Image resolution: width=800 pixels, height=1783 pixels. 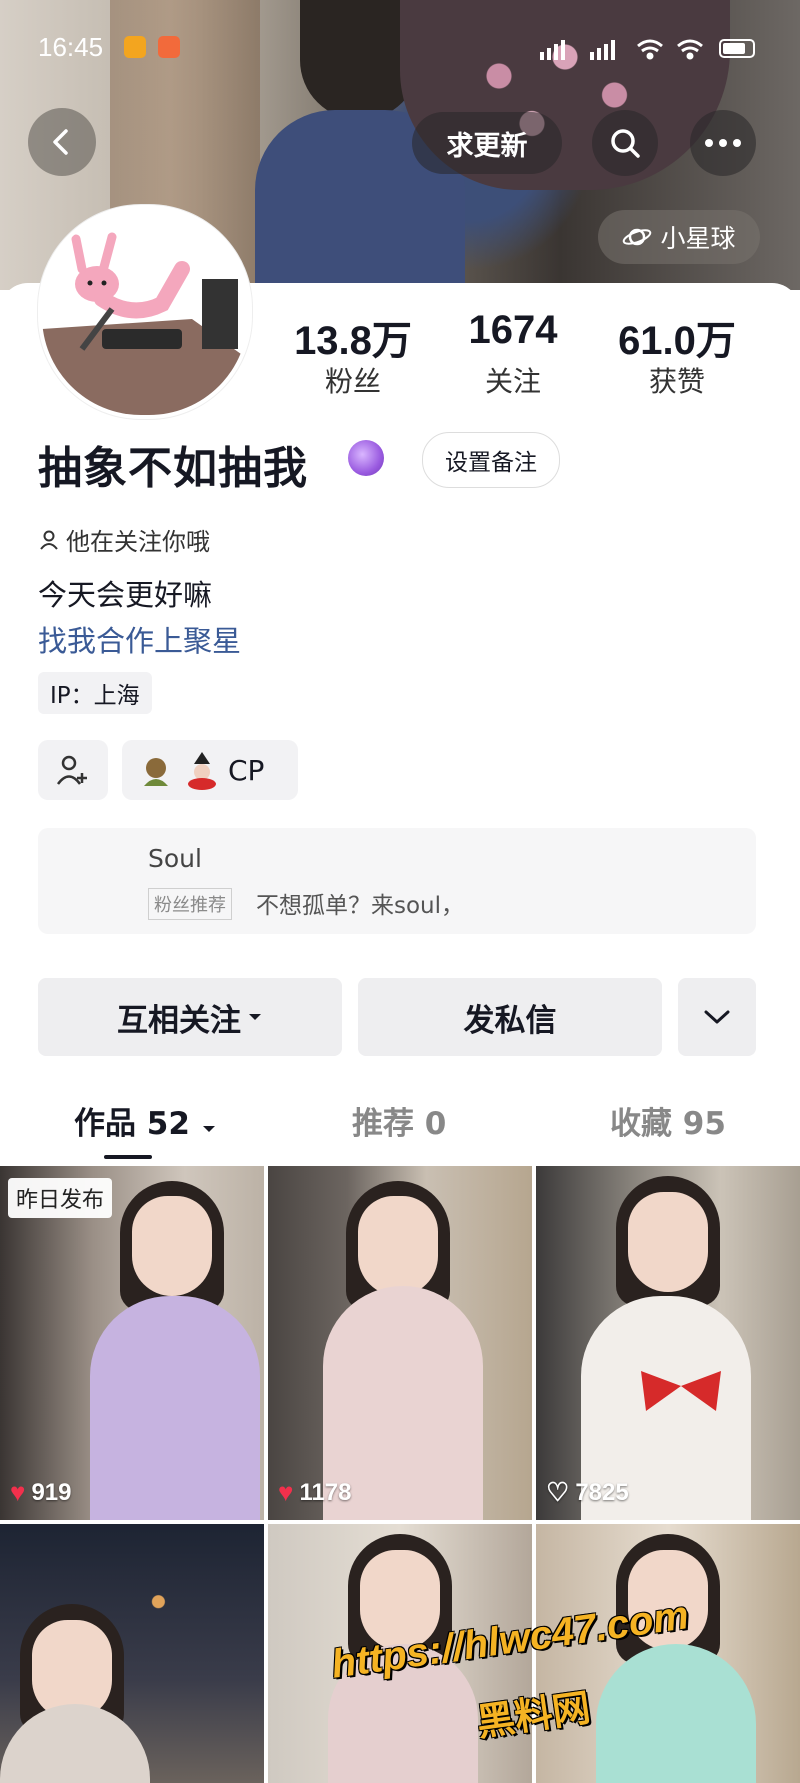 I want to click on add-friend-button, so click(x=73, y=770).